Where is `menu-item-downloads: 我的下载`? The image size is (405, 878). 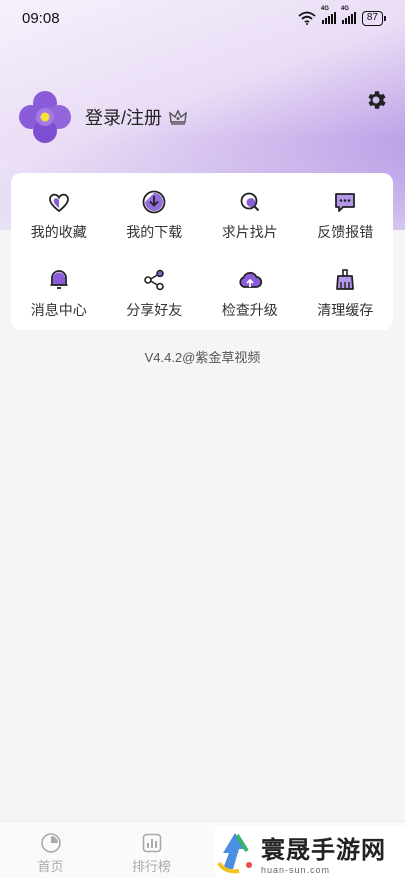
menu-item-downloads: 我的下载 is located at coordinates (155, 212).